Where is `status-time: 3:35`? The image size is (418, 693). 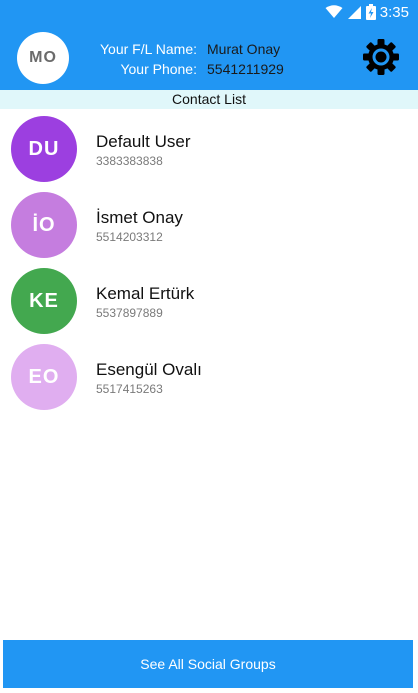 status-time: 3:35 is located at coordinates (394, 12).